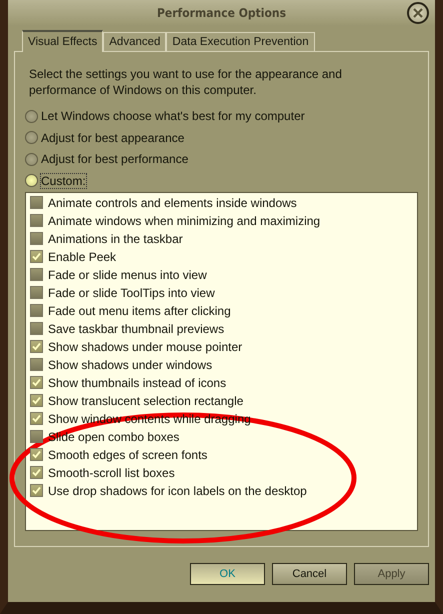 This screenshot has height=614, width=443. Describe the element at coordinates (63, 41) in the screenshot. I see `tab: Visual Effects` at that location.